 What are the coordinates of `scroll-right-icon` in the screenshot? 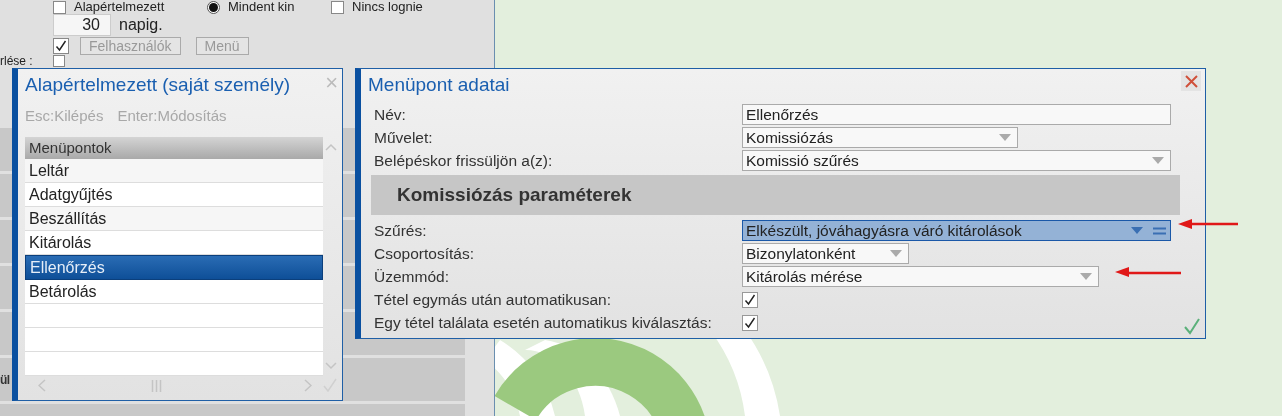 It's located at (308, 385).